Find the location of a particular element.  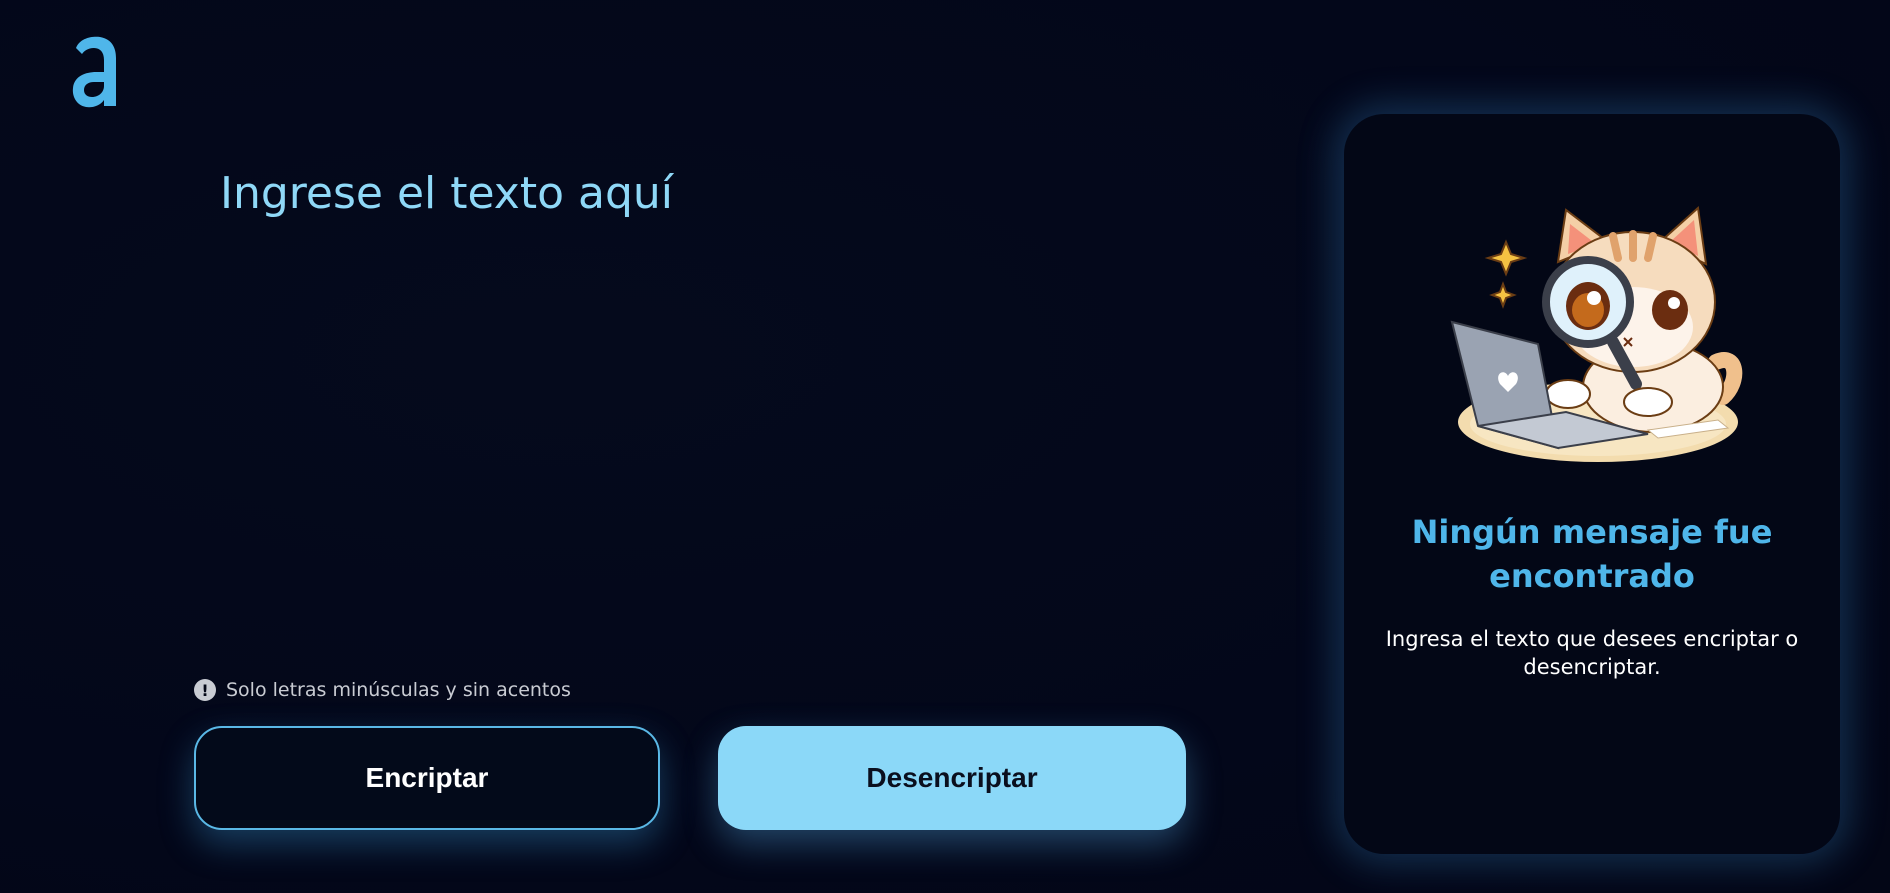

encrypt-button-label: Encriptar is located at coordinates (427, 777).